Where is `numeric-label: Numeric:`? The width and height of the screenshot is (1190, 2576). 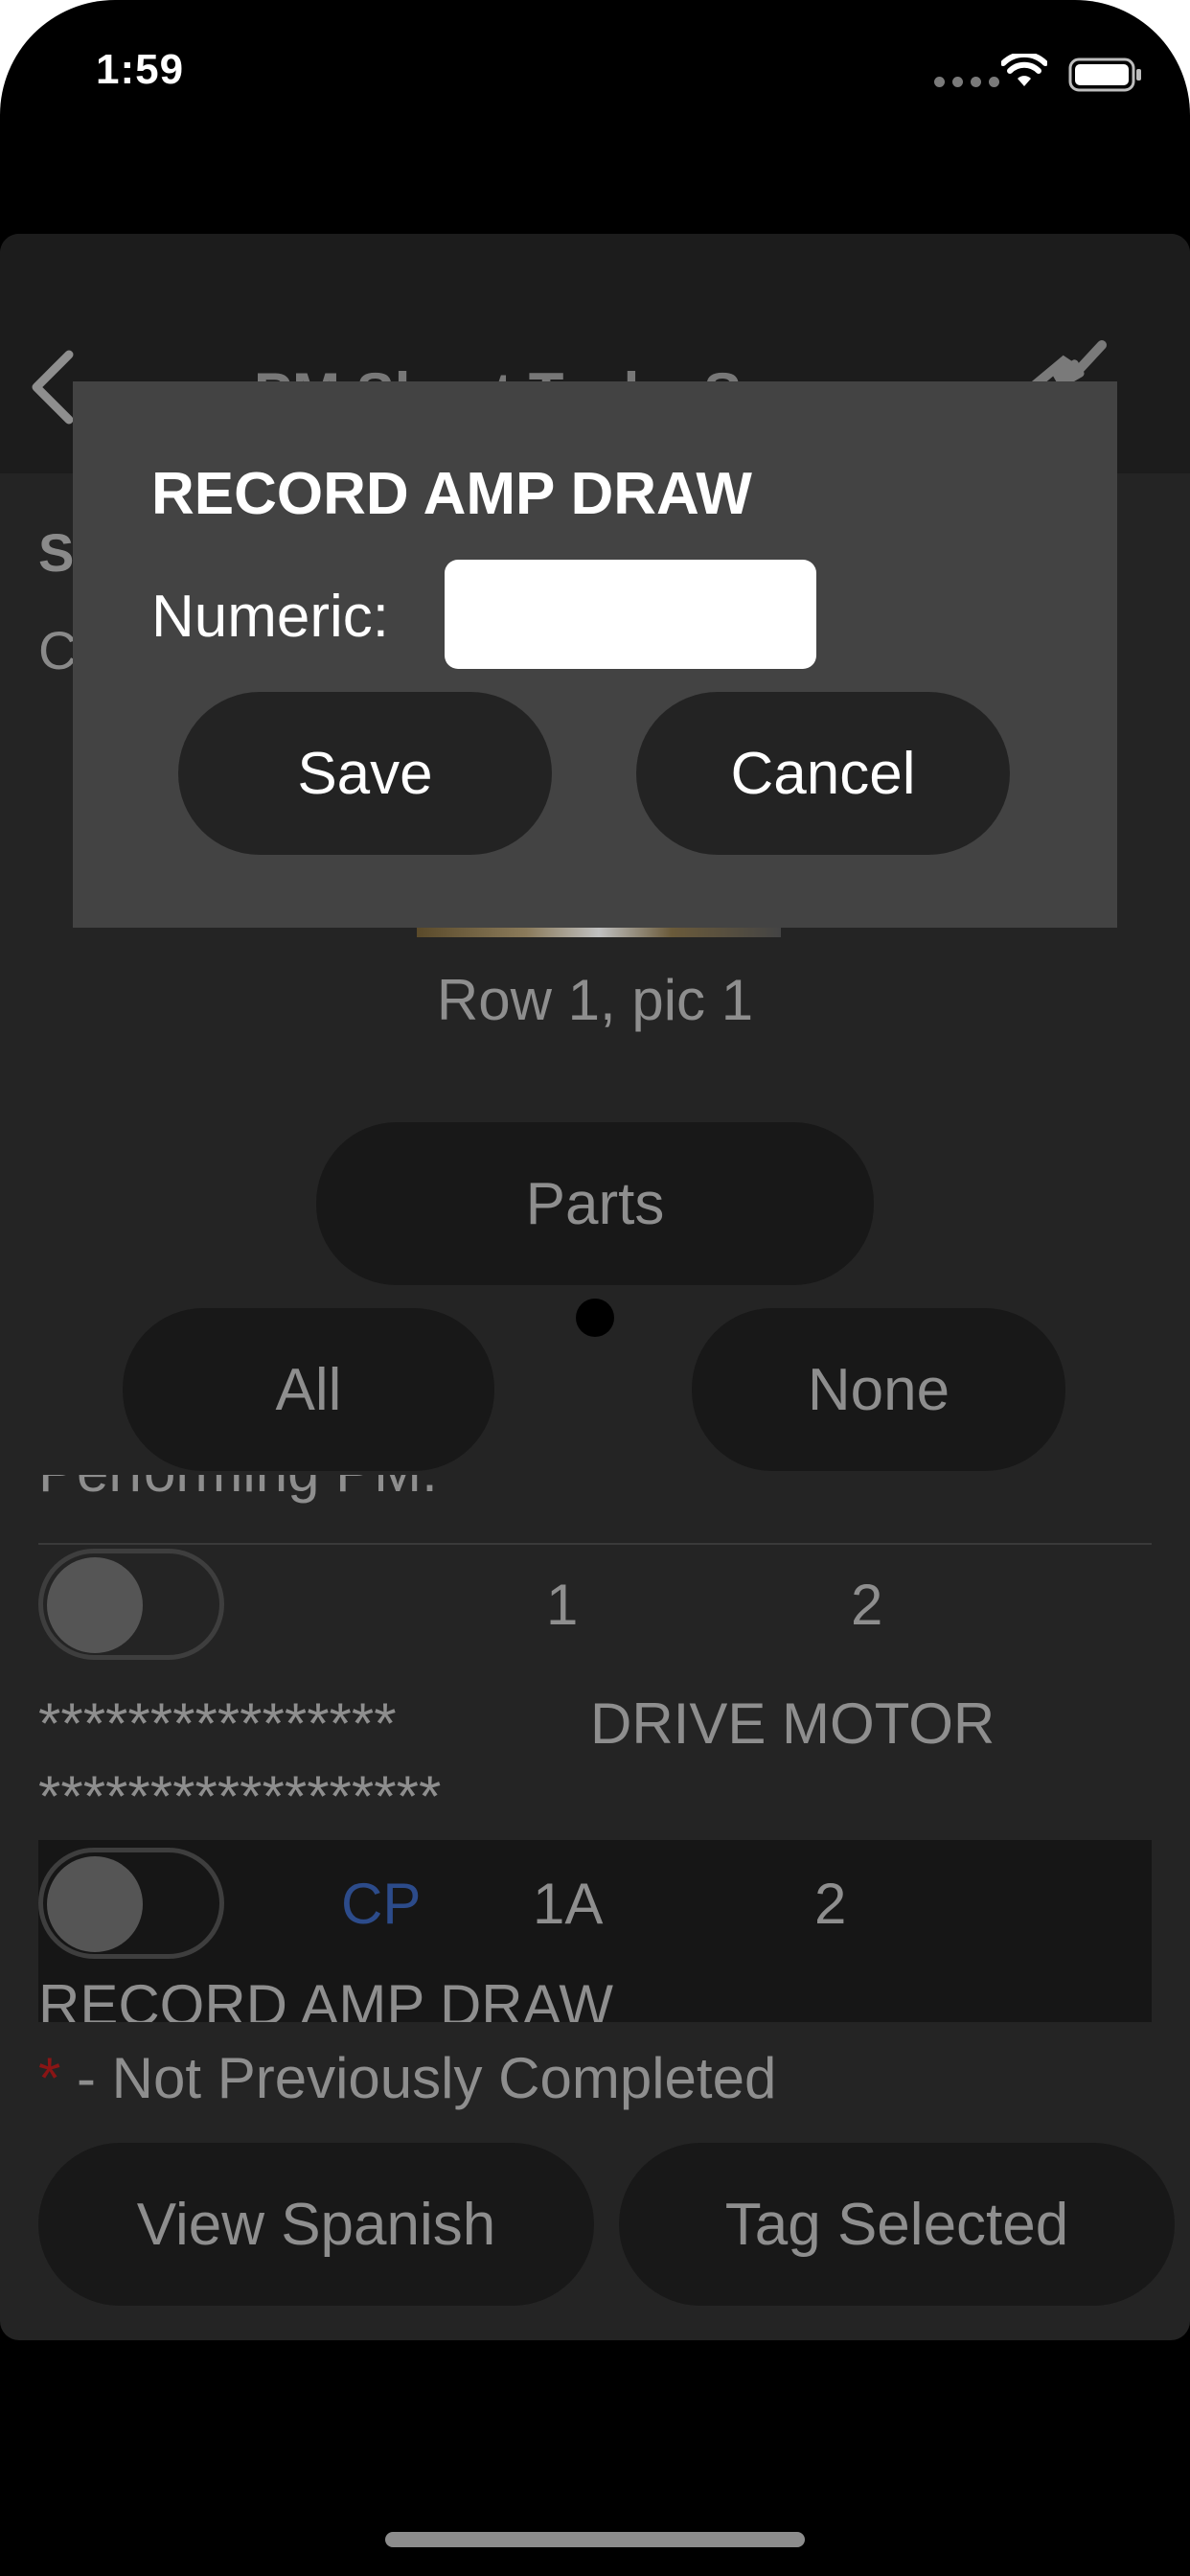
numeric-label: Numeric: is located at coordinates (271, 617).